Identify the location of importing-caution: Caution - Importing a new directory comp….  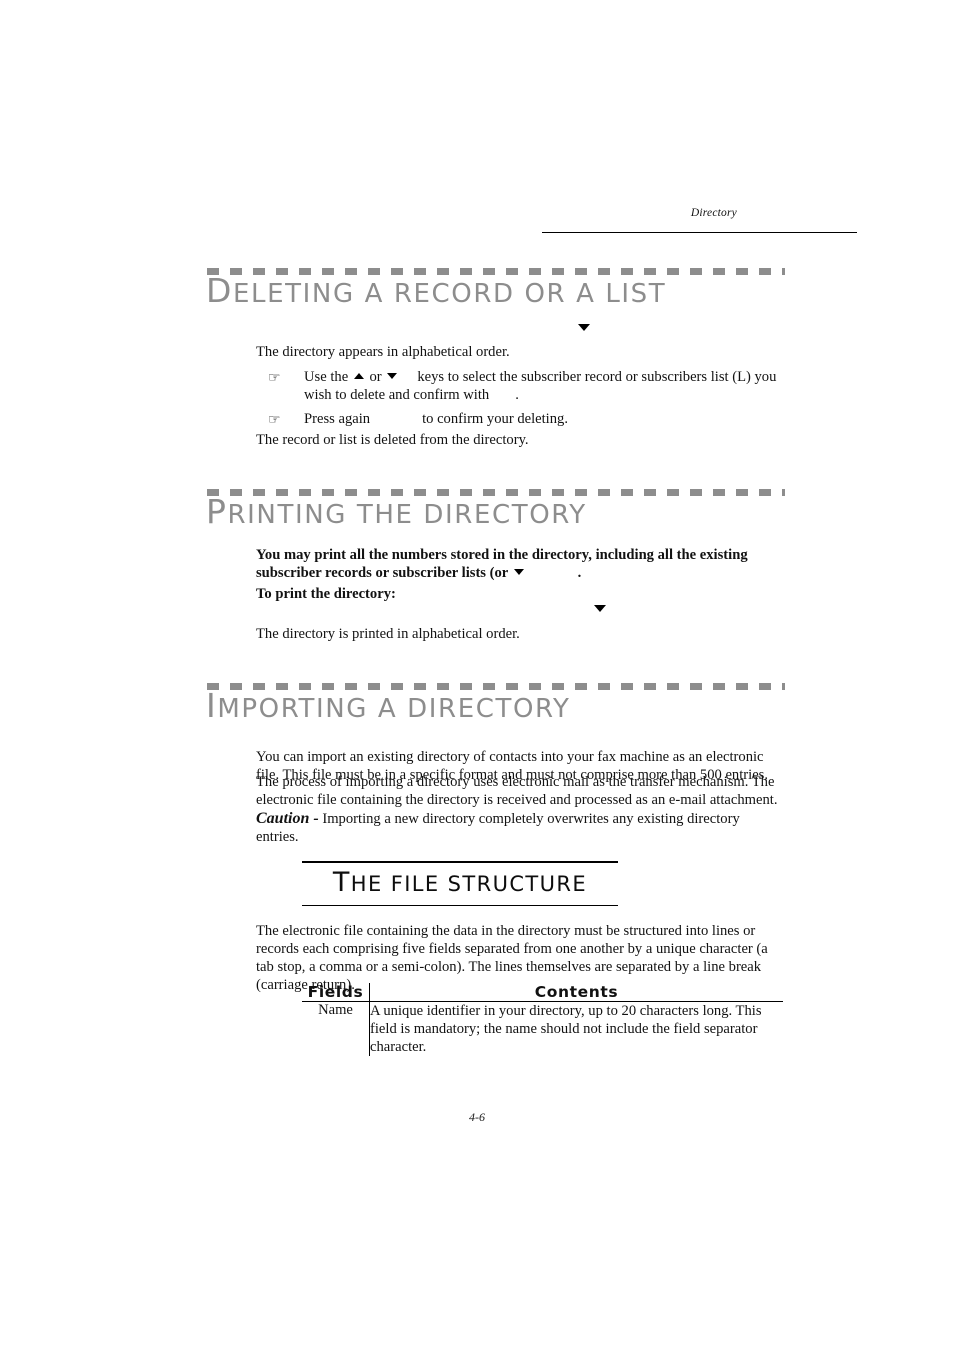
(520, 828).